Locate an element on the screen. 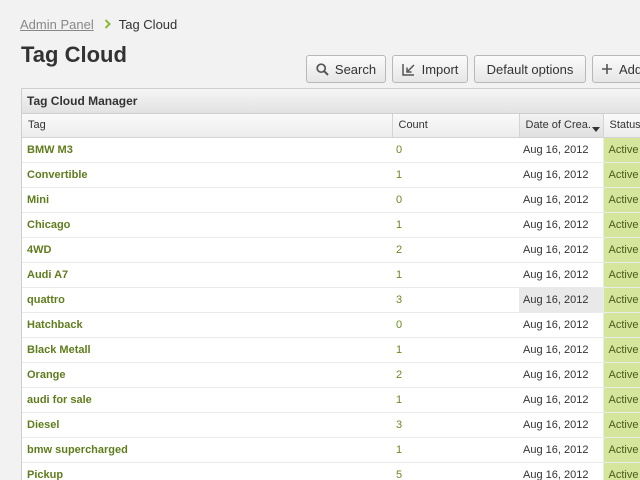 This screenshot has width=640, height=480. column-header-date: Date of Crea. is located at coordinates (561, 126).